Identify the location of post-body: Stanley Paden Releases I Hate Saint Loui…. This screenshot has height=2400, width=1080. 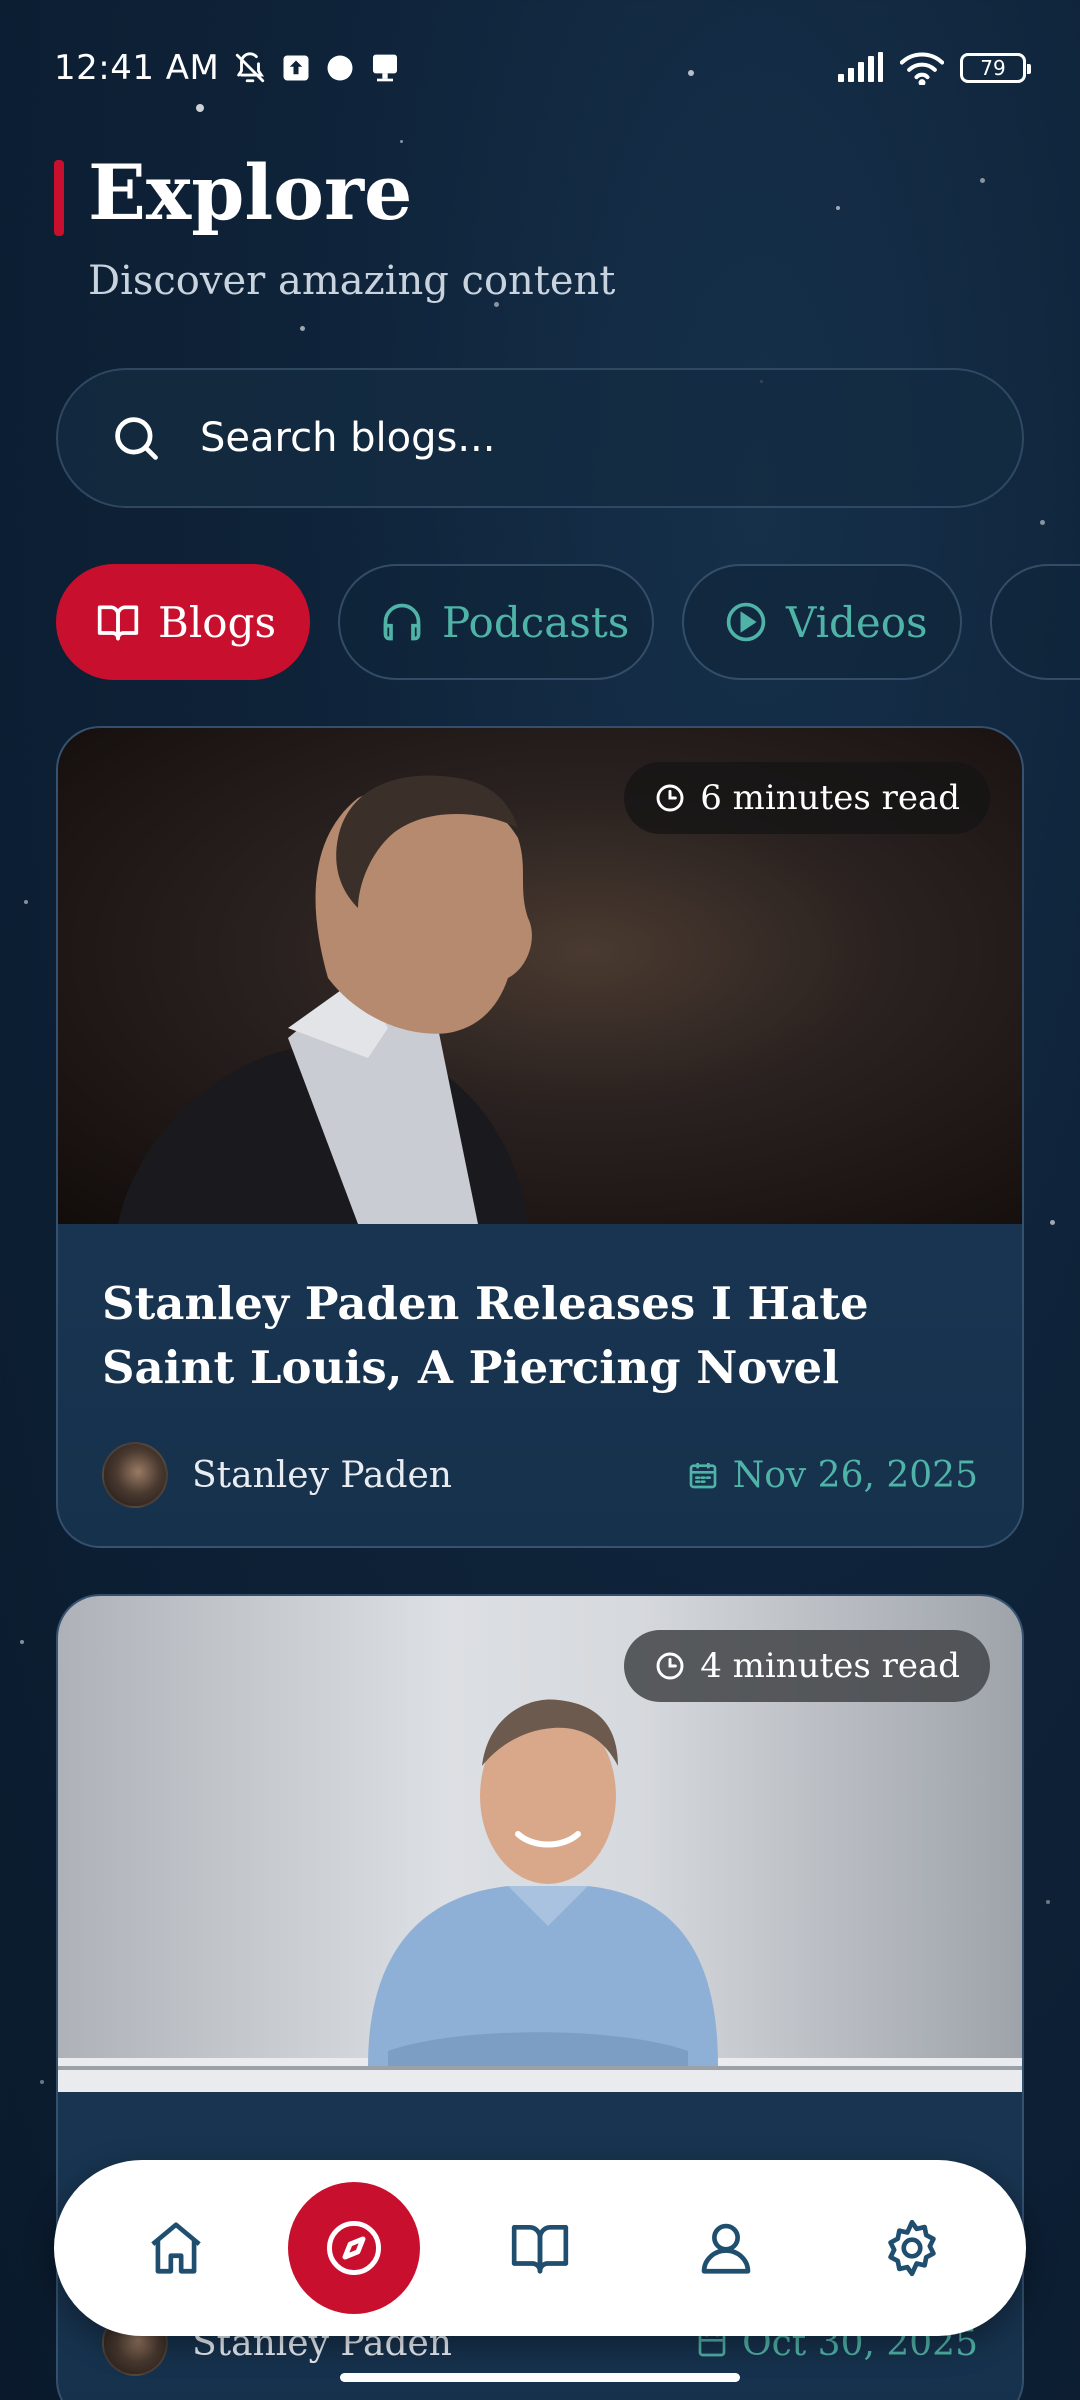
(540, 1366).